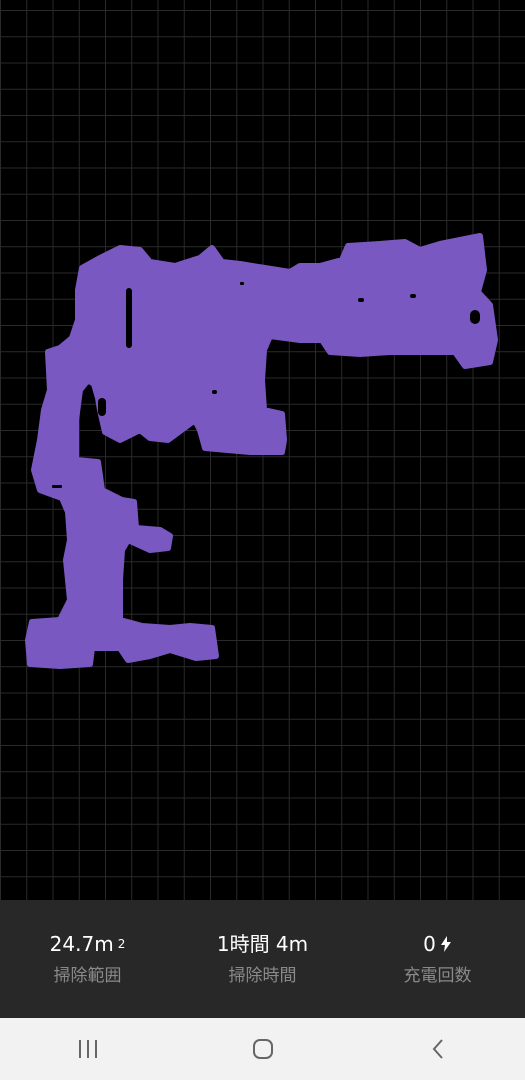 This screenshot has height=1080, width=525. What do you see at coordinates (437, 959) in the screenshot?
I see `stat-charge-count: 0 充電回数` at bounding box center [437, 959].